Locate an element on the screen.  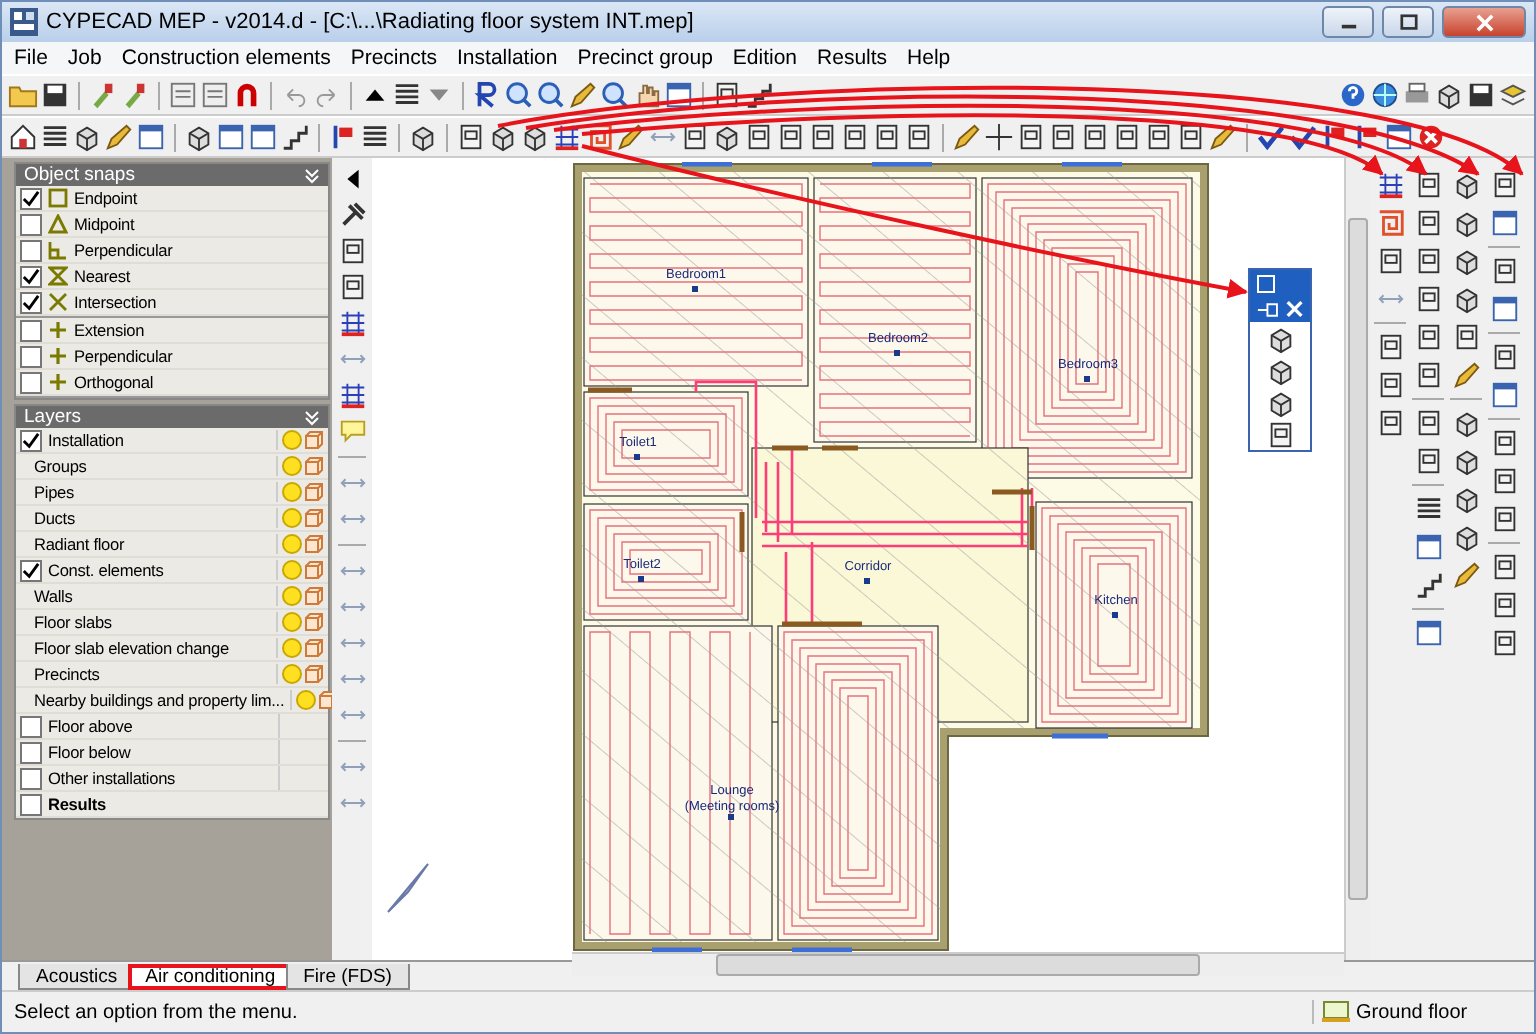
close-button is located at coordinates (1484, 22).